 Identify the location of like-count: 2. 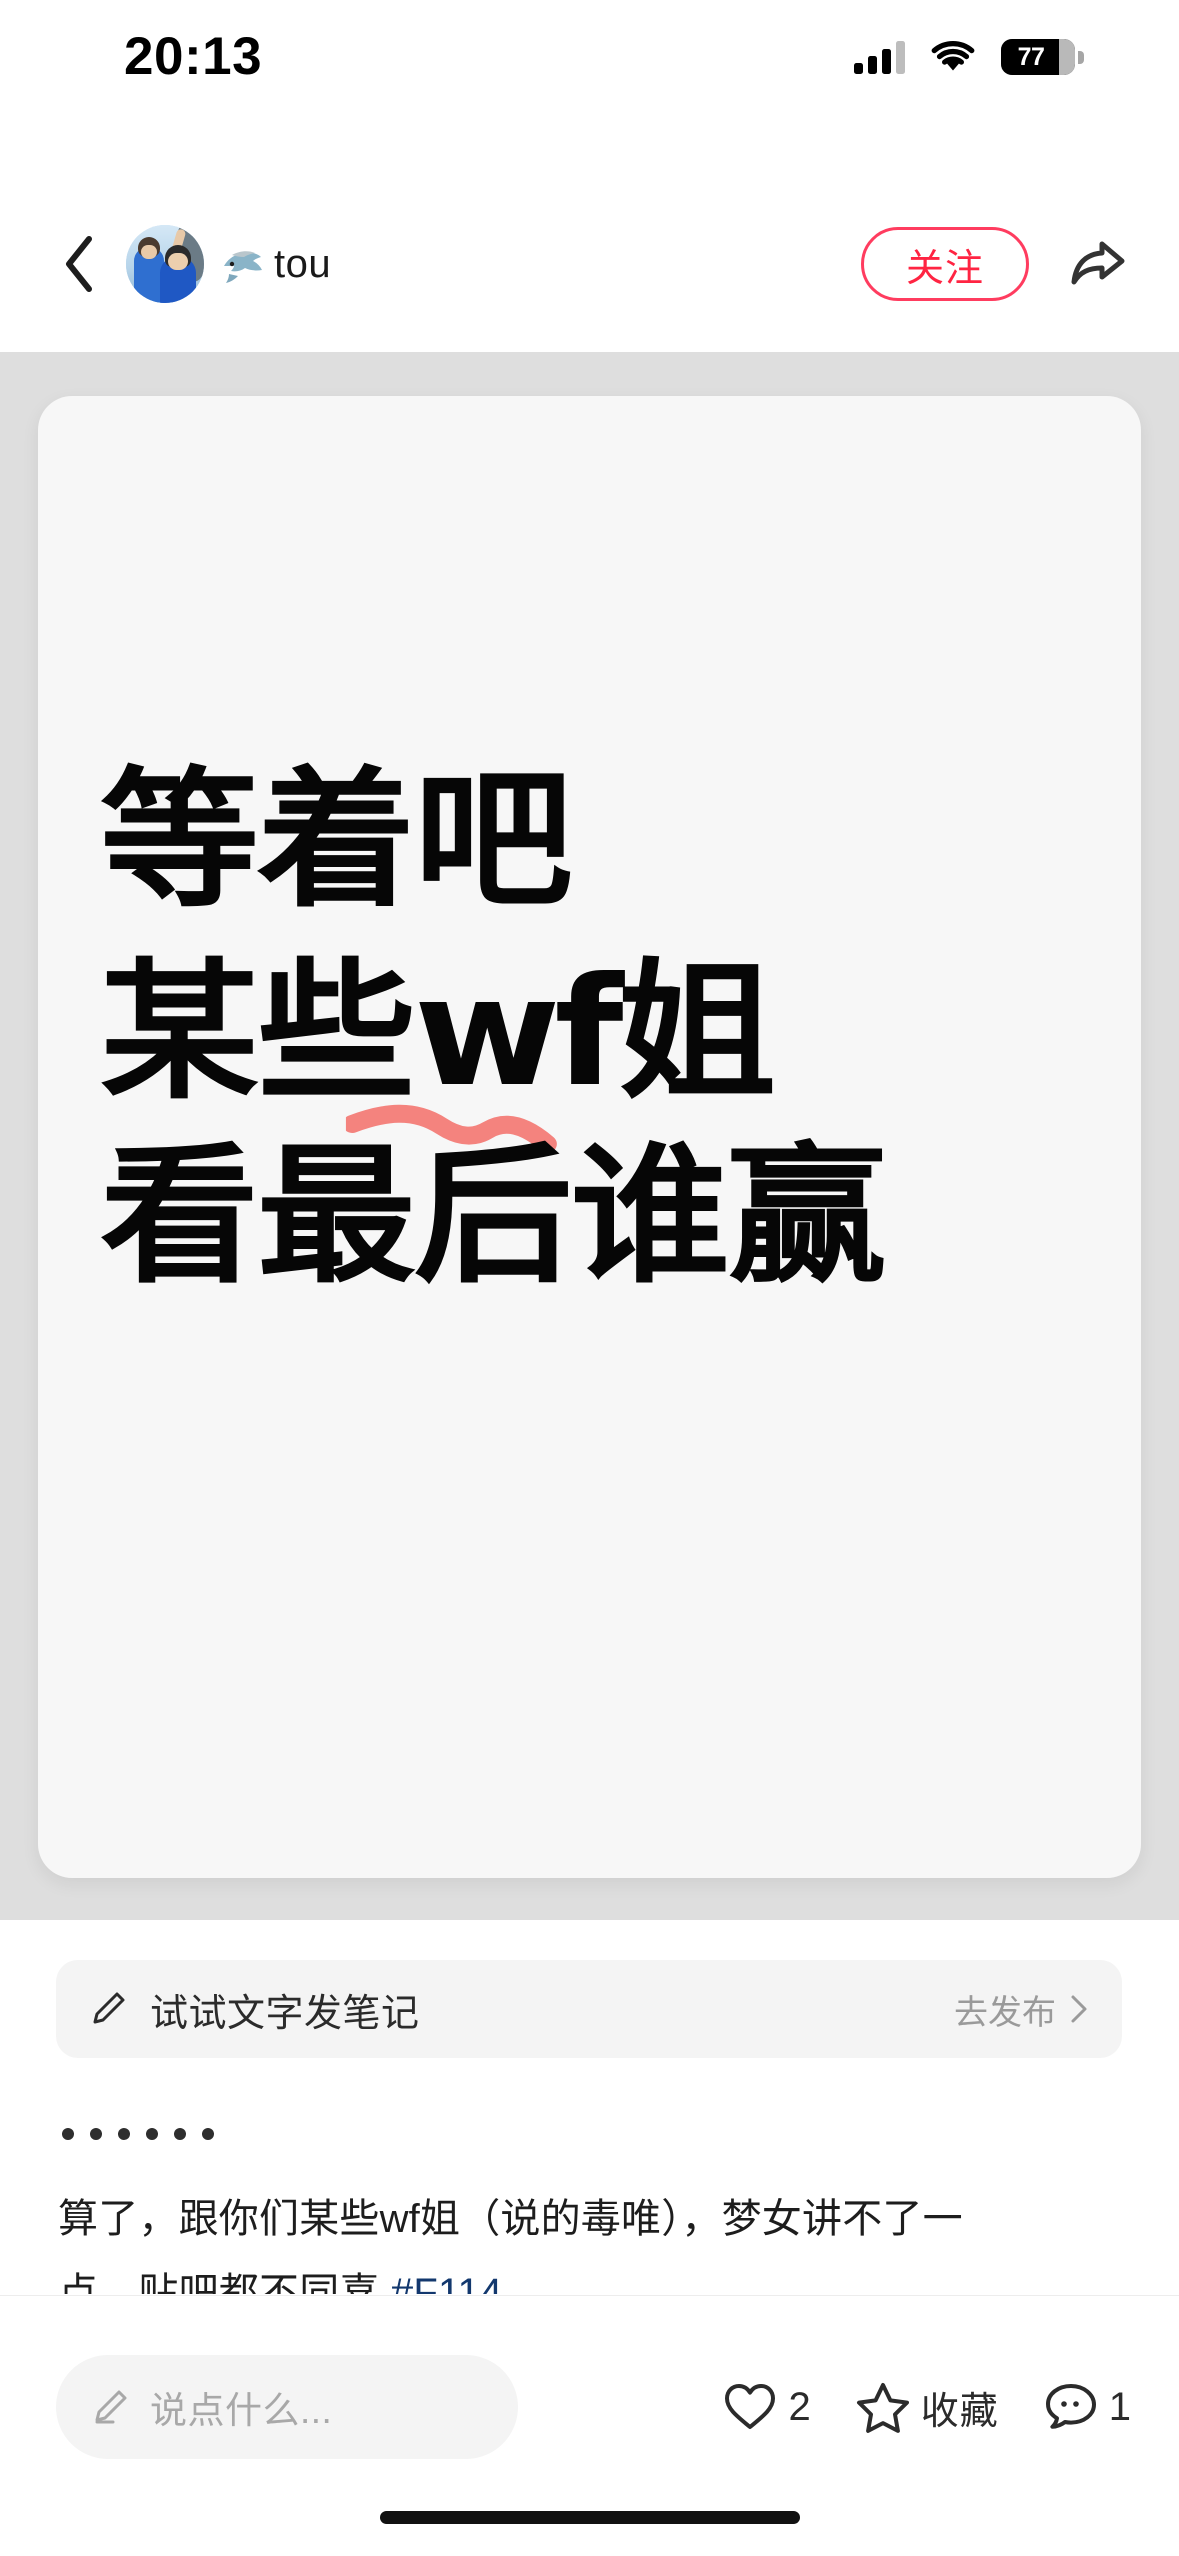
(799, 2406).